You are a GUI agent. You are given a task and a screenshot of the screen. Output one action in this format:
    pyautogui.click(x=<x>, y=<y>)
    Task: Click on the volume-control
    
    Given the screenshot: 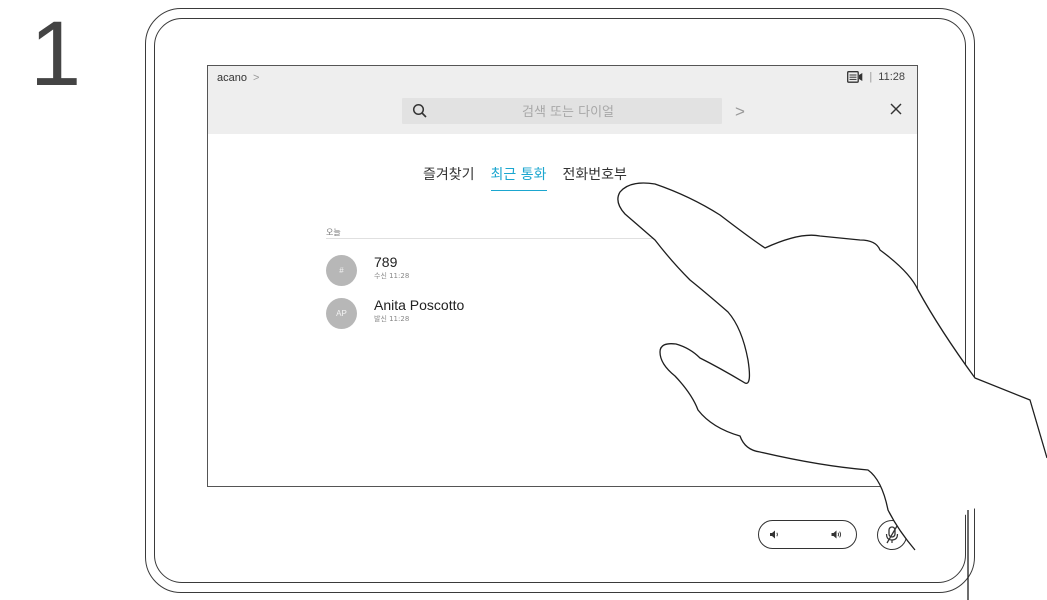 What is the action you would take?
    pyautogui.click(x=807, y=534)
    